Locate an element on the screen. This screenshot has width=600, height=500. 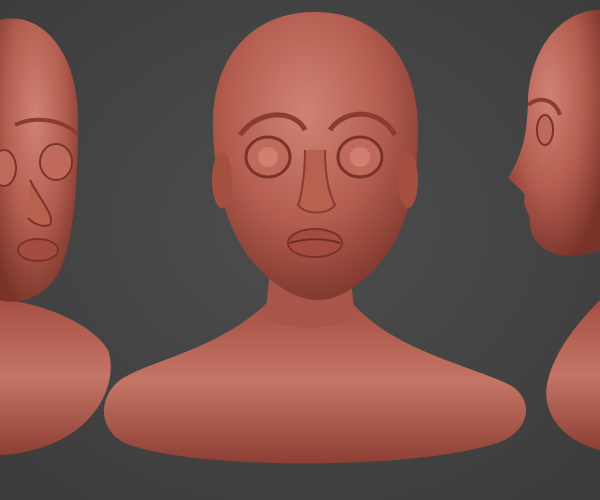
ear-left is located at coordinates (222, 180).